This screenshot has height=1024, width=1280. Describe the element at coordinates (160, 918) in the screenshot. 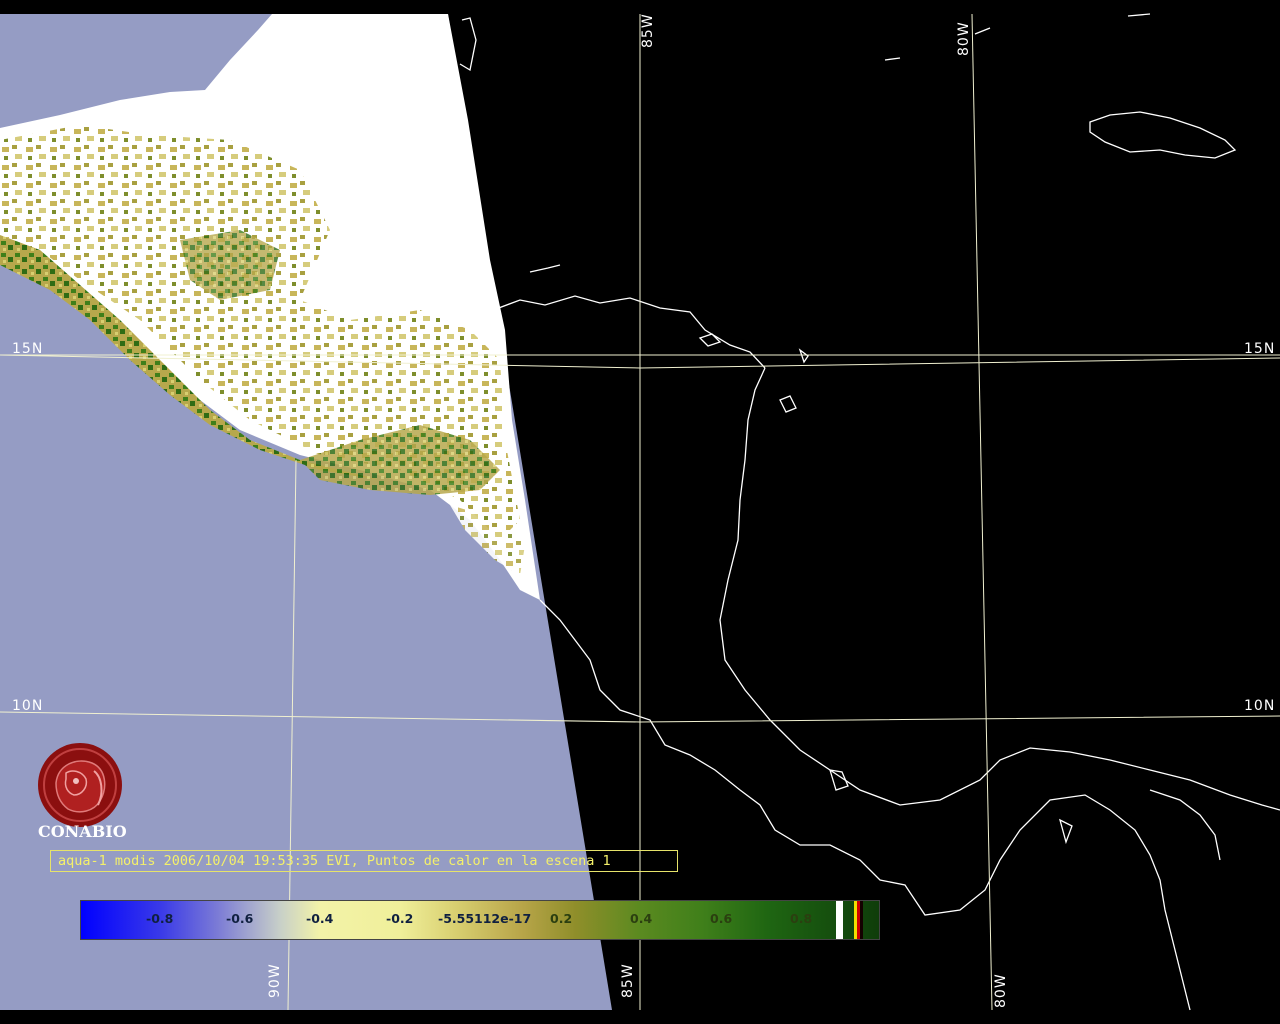

I see `legend-tick: -0.8` at that location.